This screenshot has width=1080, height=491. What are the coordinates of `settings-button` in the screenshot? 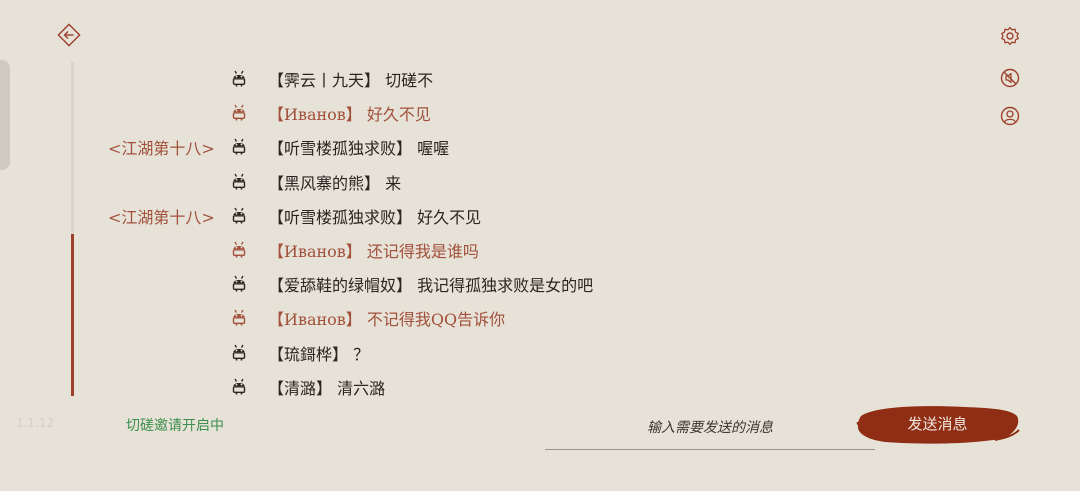 It's located at (1010, 36).